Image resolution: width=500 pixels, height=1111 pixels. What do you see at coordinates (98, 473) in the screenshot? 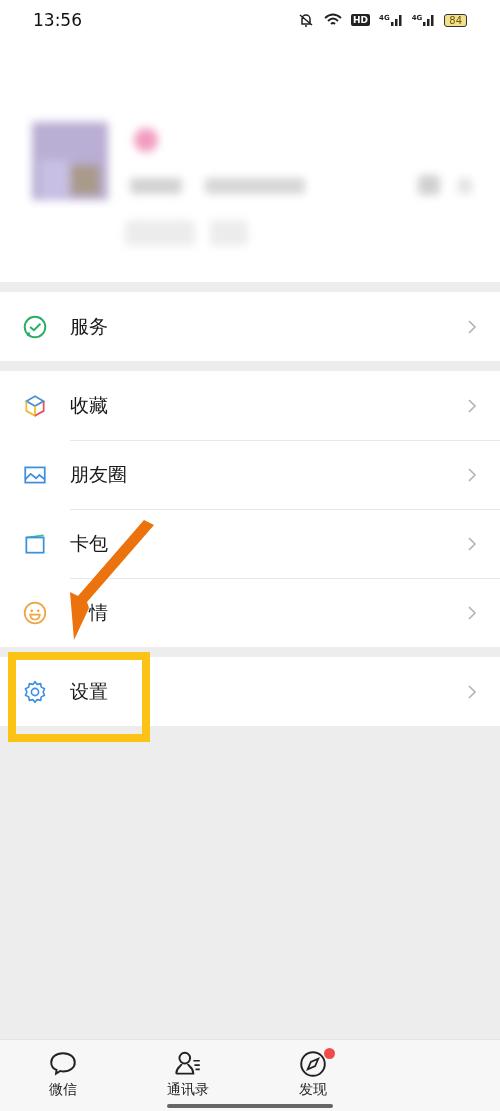
I see `menu-label: 朋友圈` at bounding box center [98, 473].